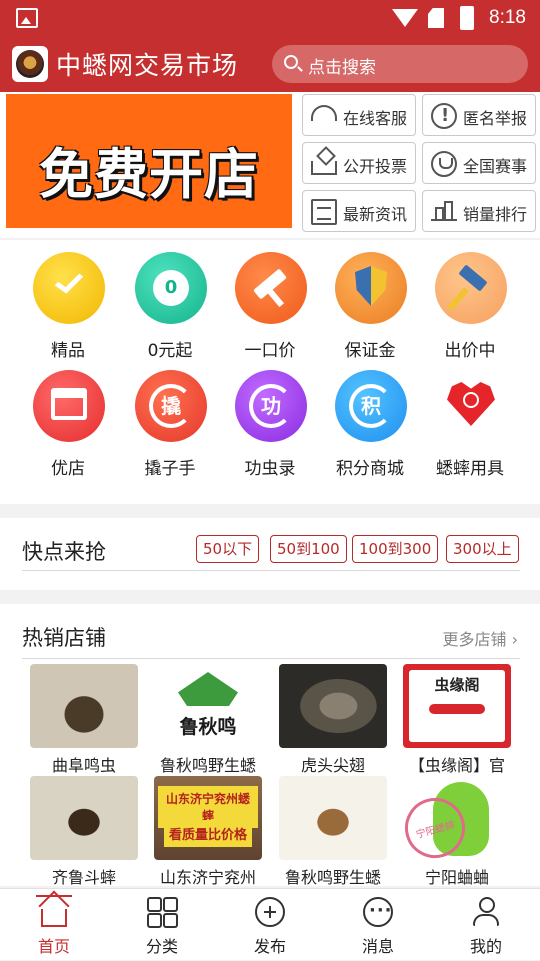 Image resolution: width=540 pixels, height=961 pixels. What do you see at coordinates (270, 912) in the screenshot?
I see `plus-circle-icon` at bounding box center [270, 912].